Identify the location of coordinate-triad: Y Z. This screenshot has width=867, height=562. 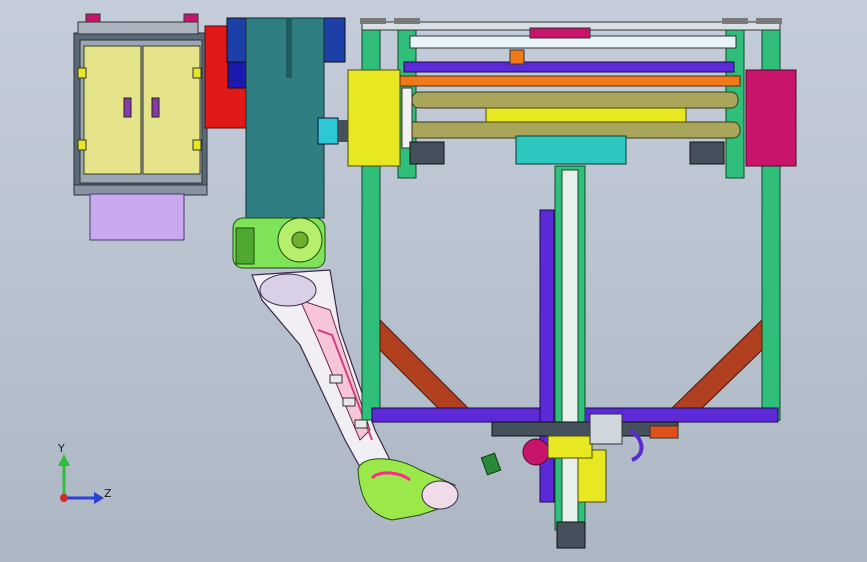
(84, 473).